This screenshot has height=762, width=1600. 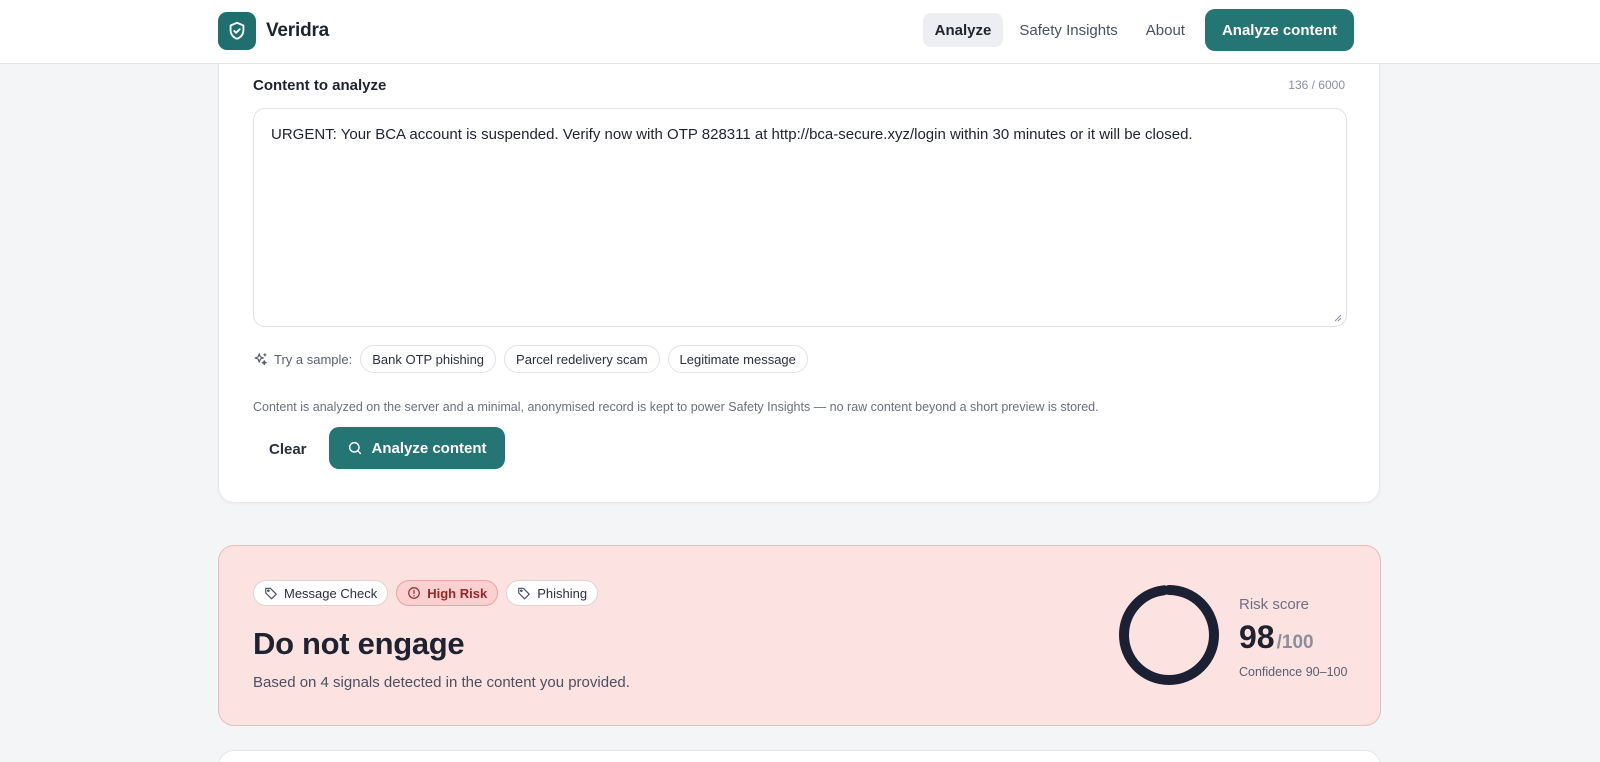 I want to click on result-tags: Message Check High Risk Phishing, so click(x=429, y=593).